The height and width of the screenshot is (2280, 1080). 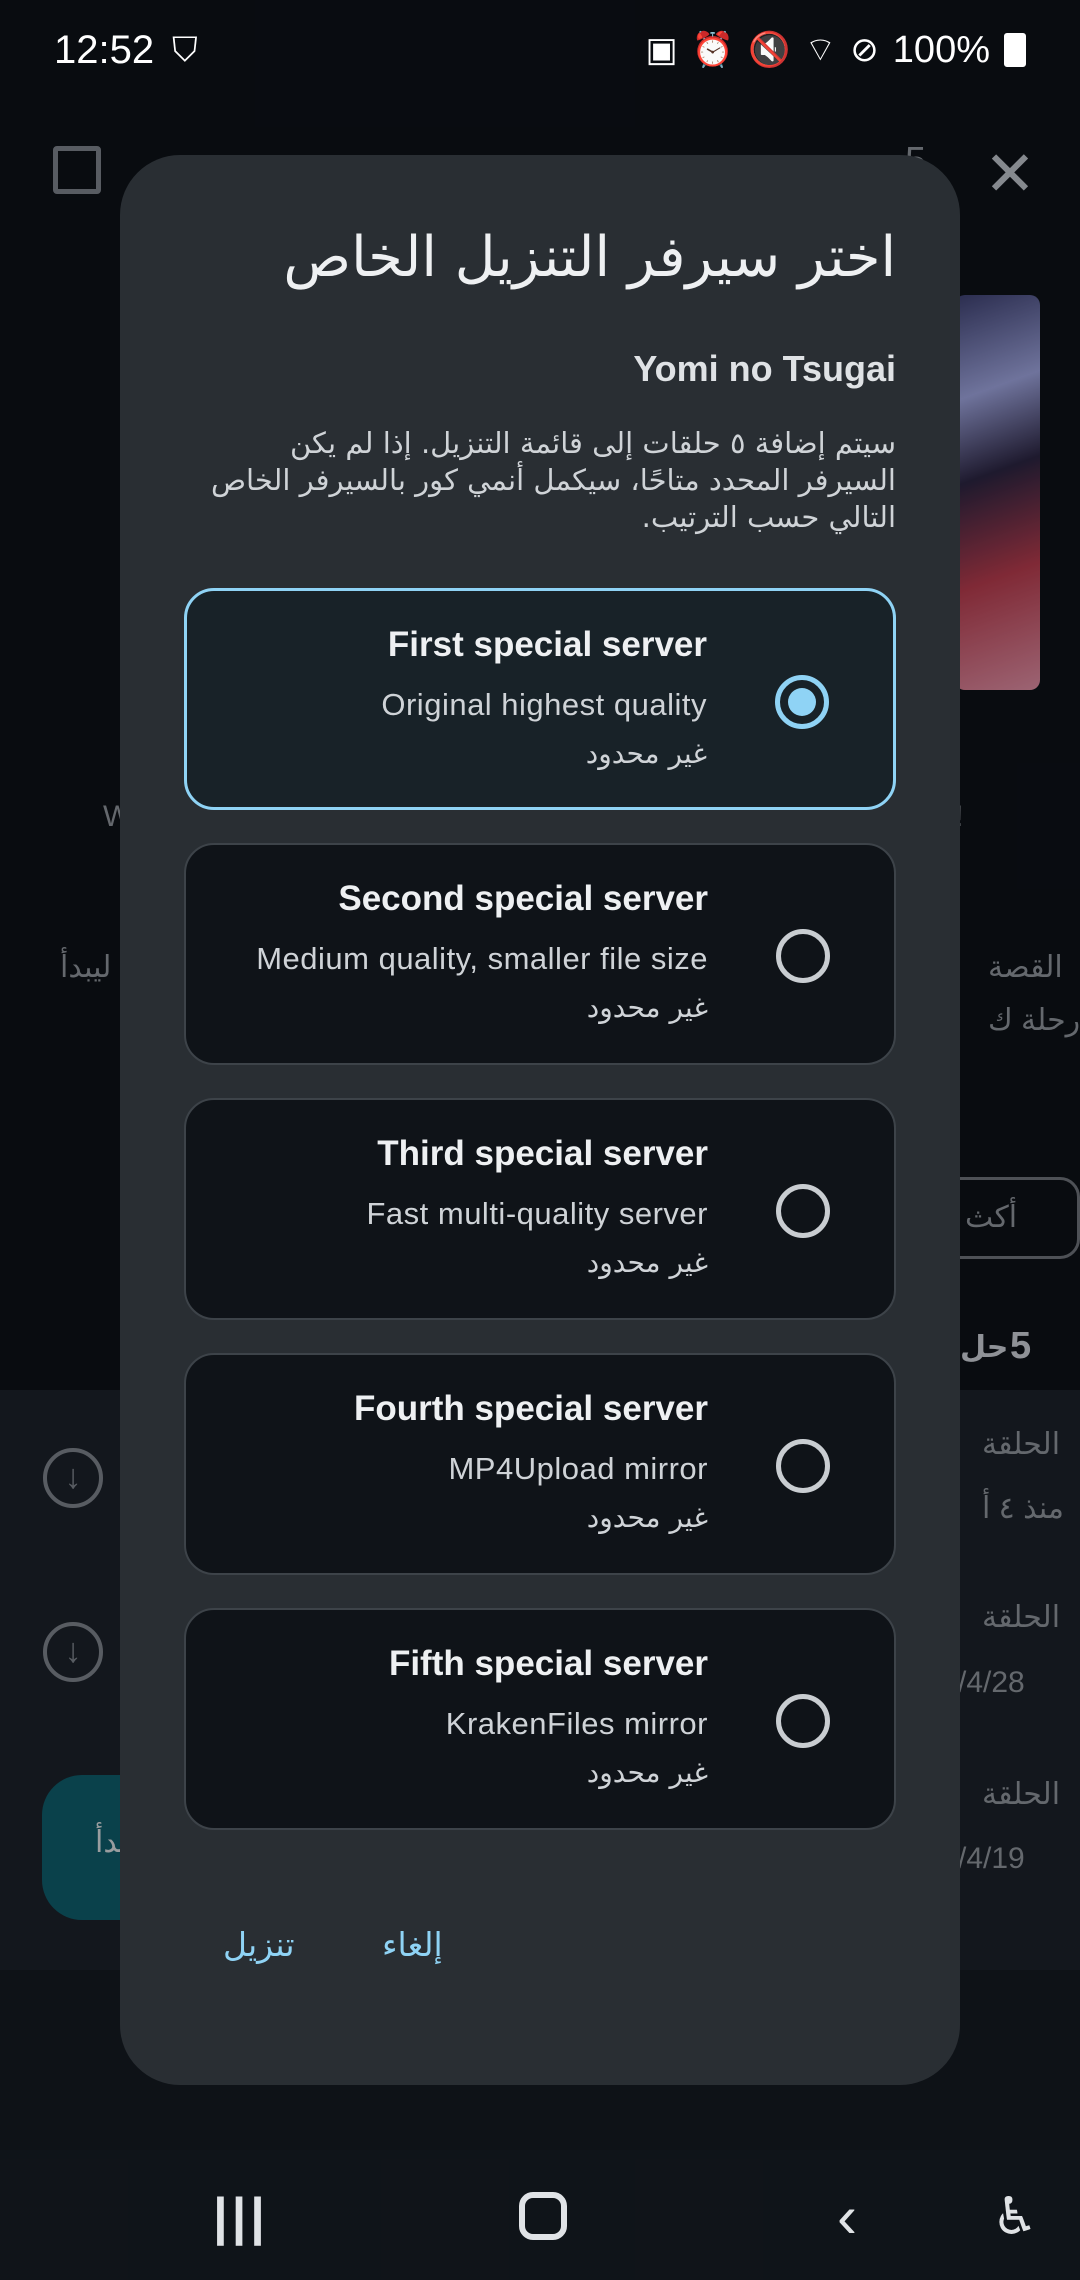 I want to click on anime-name: Yomi no Tsugai, so click(x=764, y=368).